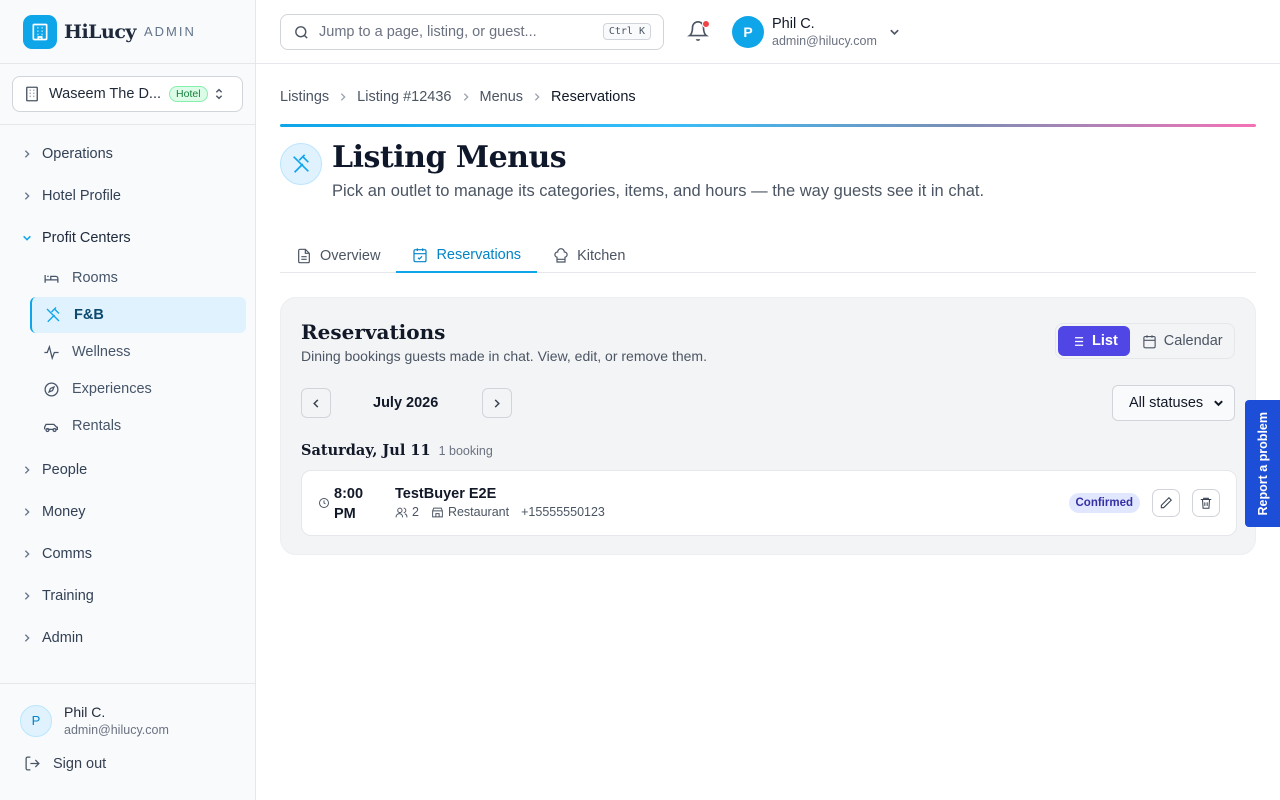  I want to click on next-month-button, so click(497, 403).